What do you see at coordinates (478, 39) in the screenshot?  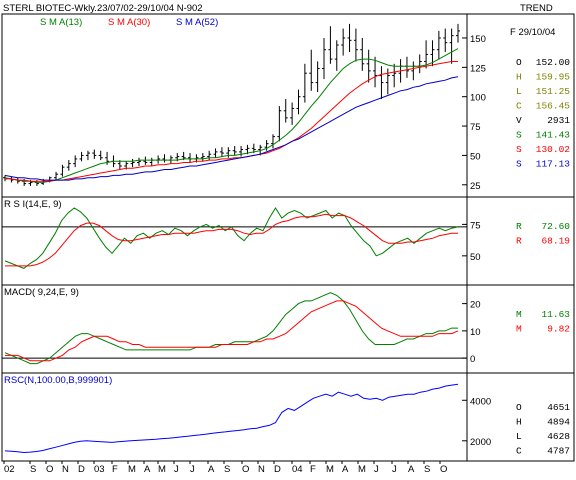 I see `price-ytick-label: 150` at bounding box center [478, 39].